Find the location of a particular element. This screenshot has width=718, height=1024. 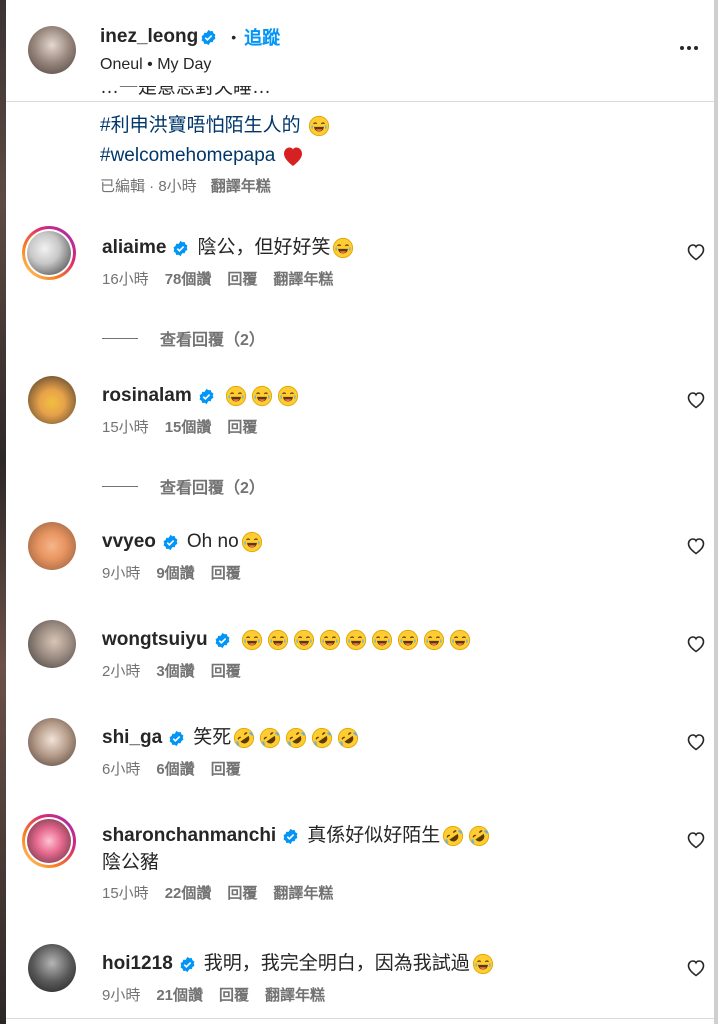

header-name-row: inez_leong • 追蹤 is located at coordinates (190, 37).